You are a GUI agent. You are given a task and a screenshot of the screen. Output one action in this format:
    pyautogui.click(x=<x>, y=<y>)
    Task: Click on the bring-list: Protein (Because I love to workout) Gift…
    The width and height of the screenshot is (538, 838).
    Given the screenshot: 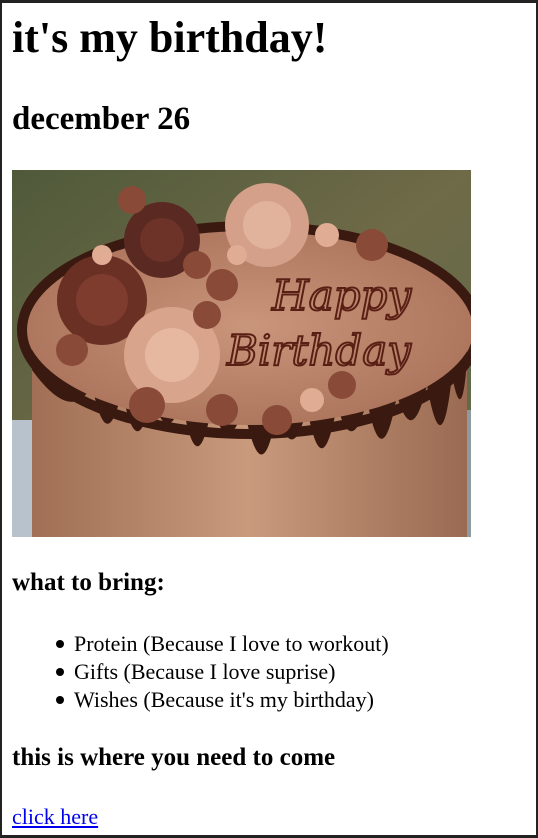 What is the action you would take?
    pyautogui.click(x=220, y=672)
    